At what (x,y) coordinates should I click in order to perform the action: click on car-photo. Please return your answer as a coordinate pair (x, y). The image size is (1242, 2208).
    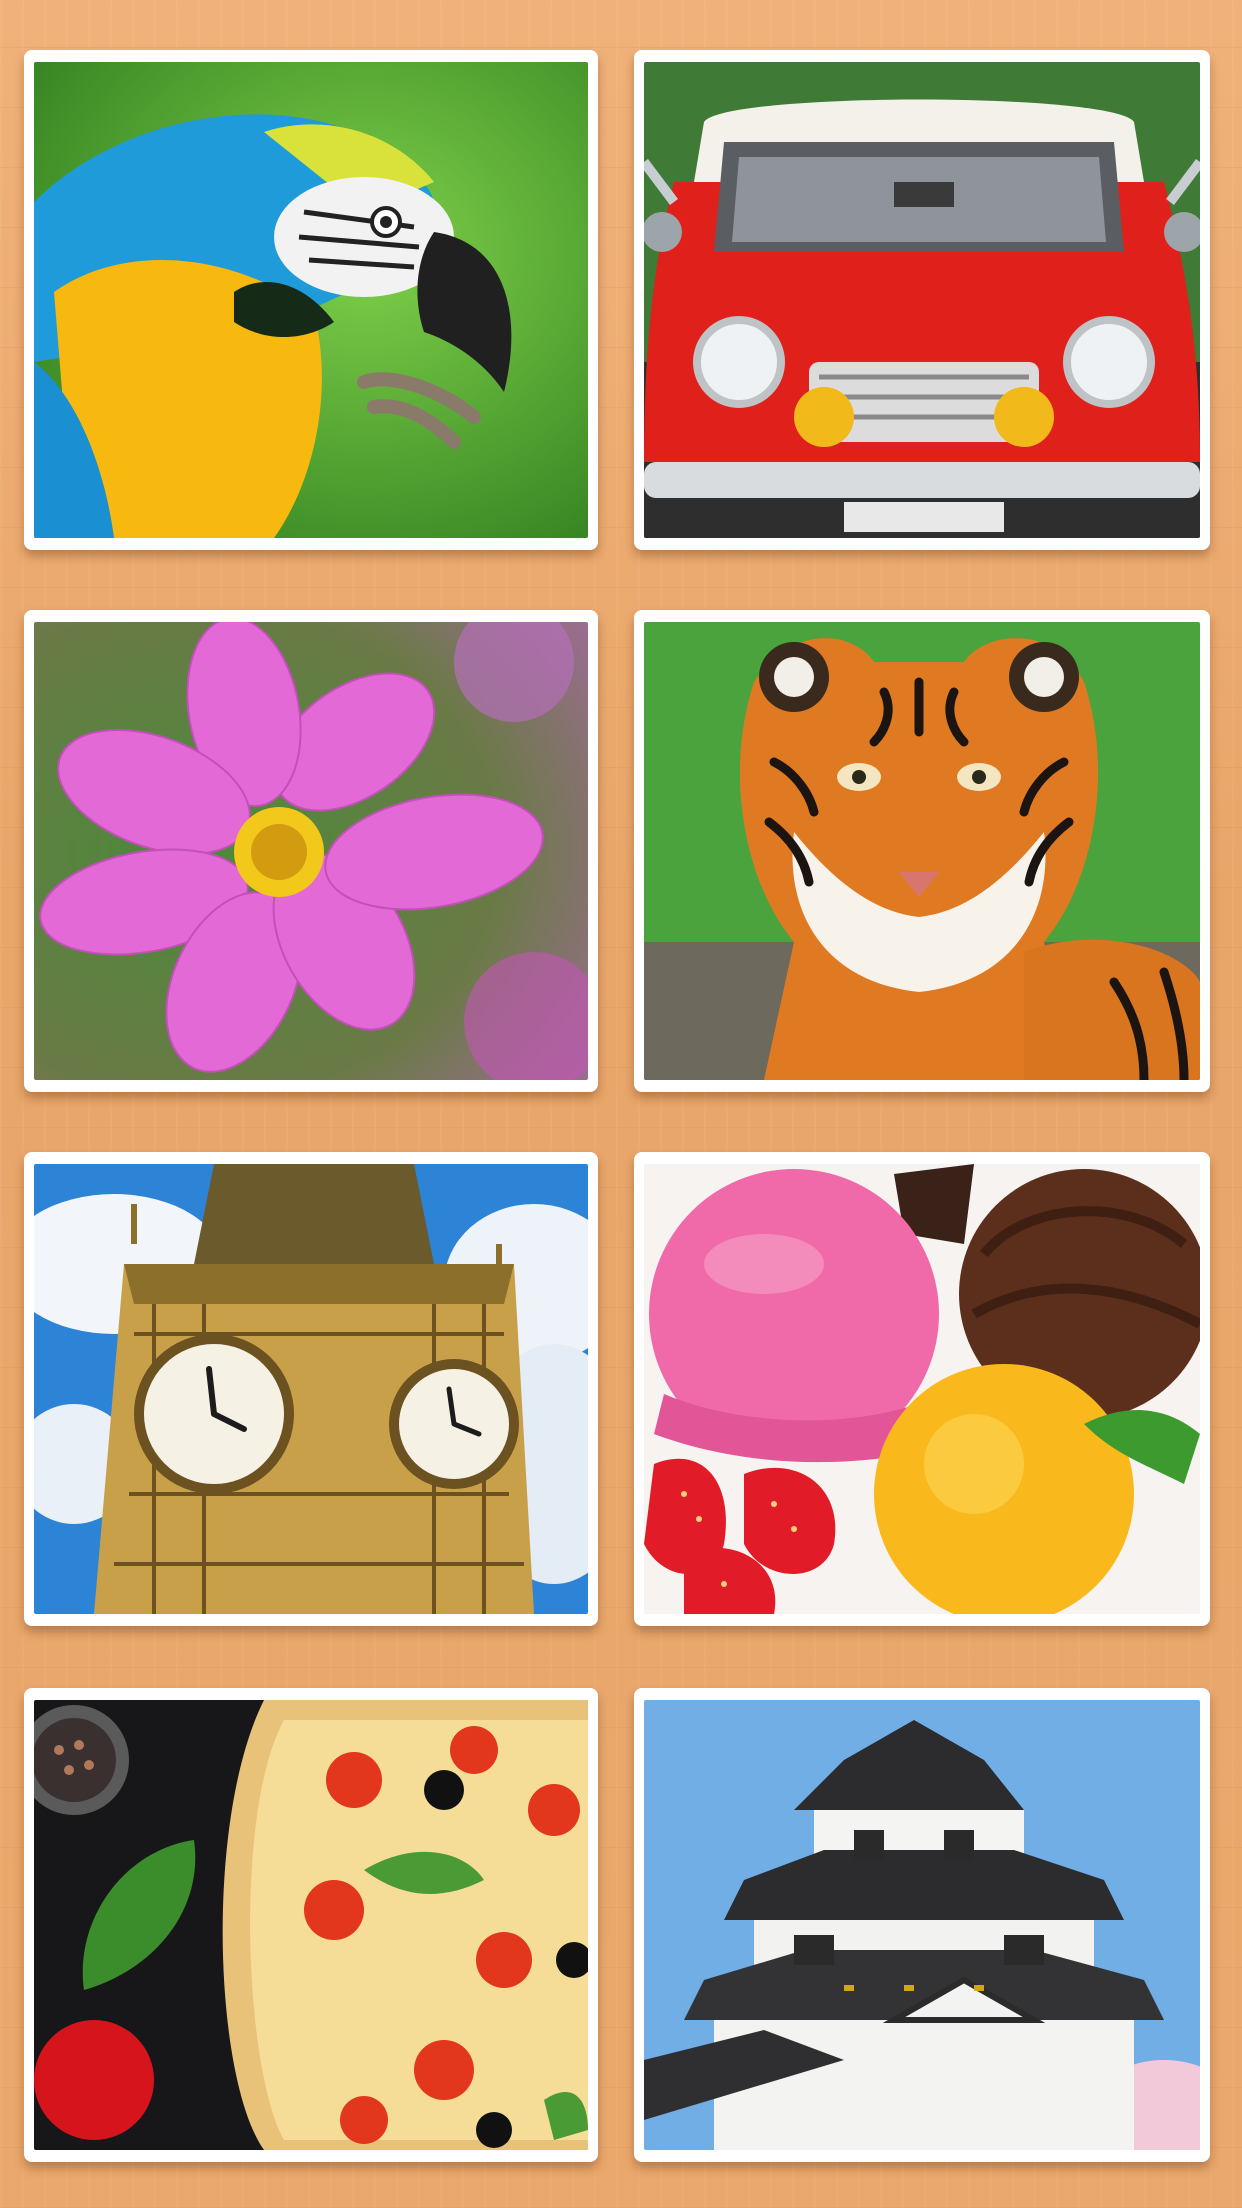
    Looking at the image, I should click on (922, 300).